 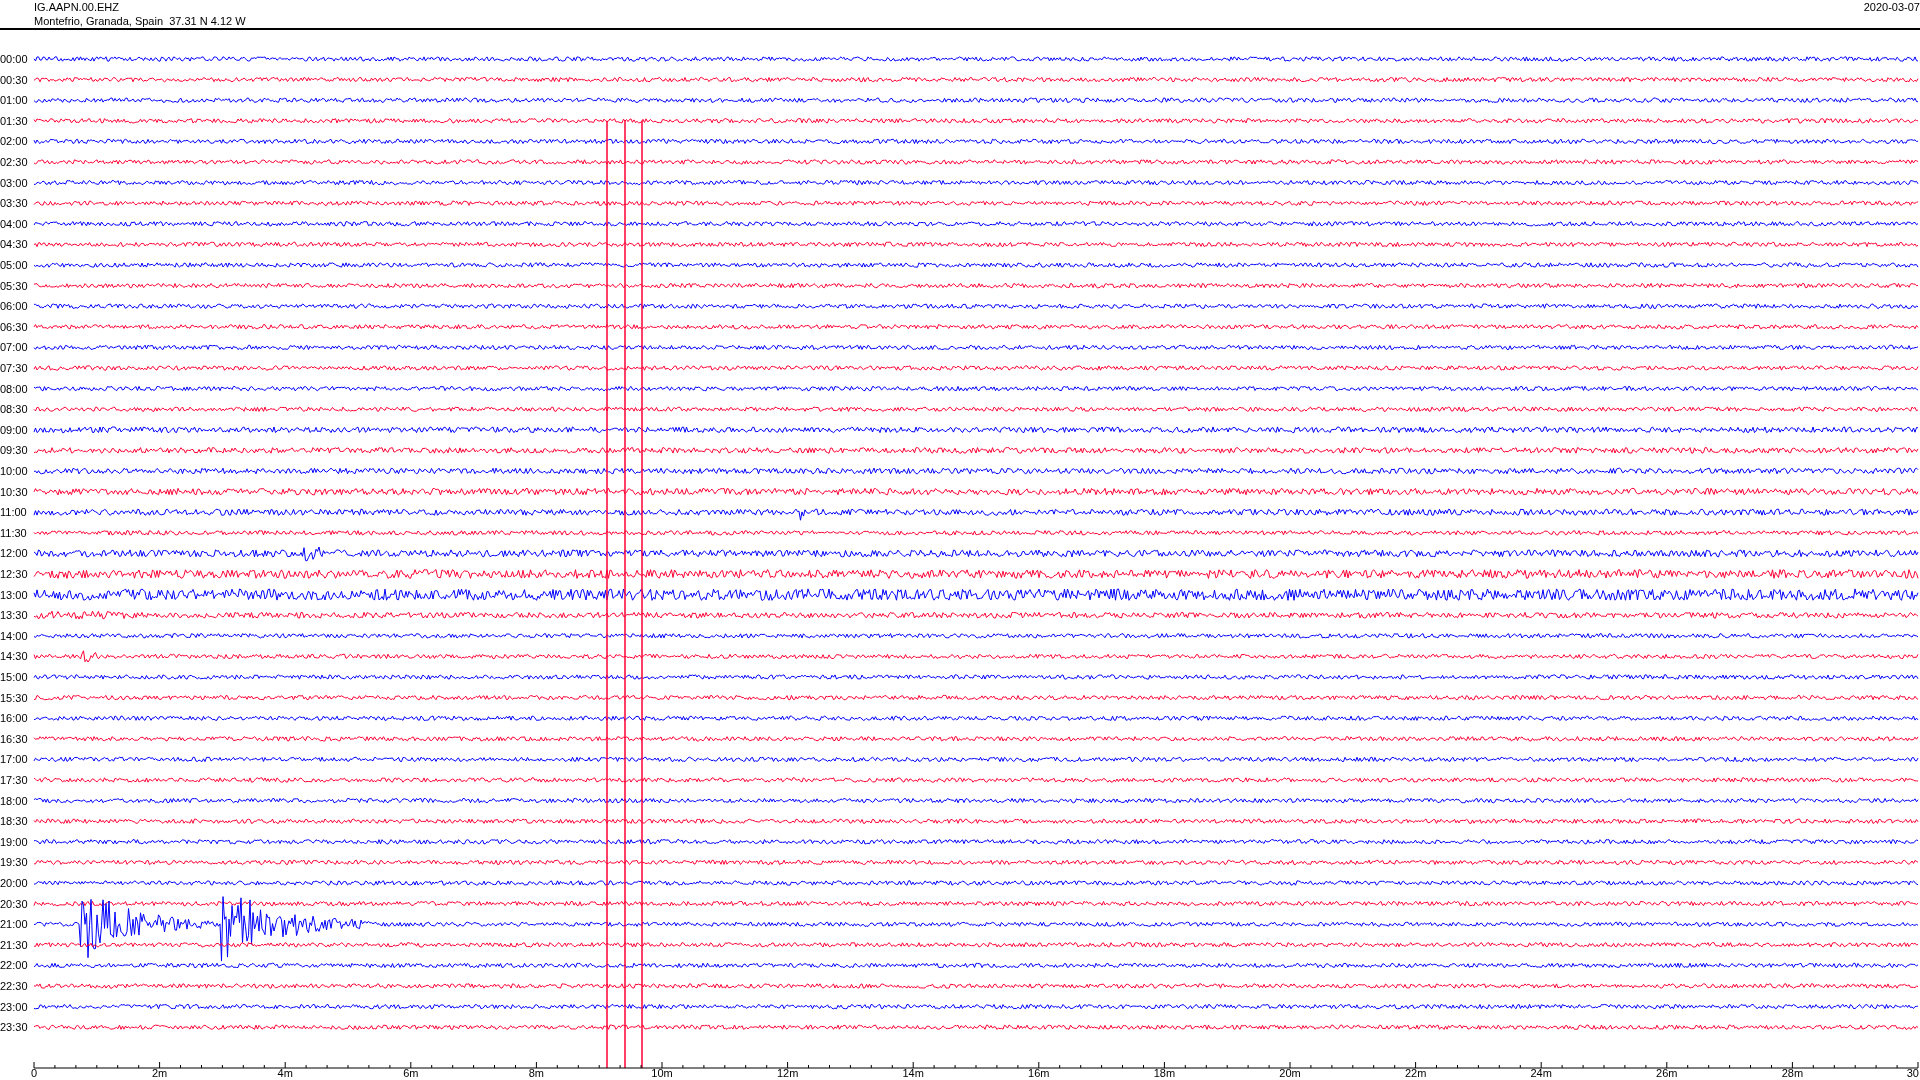 I want to click on time-label: 12:30, so click(x=14, y=574).